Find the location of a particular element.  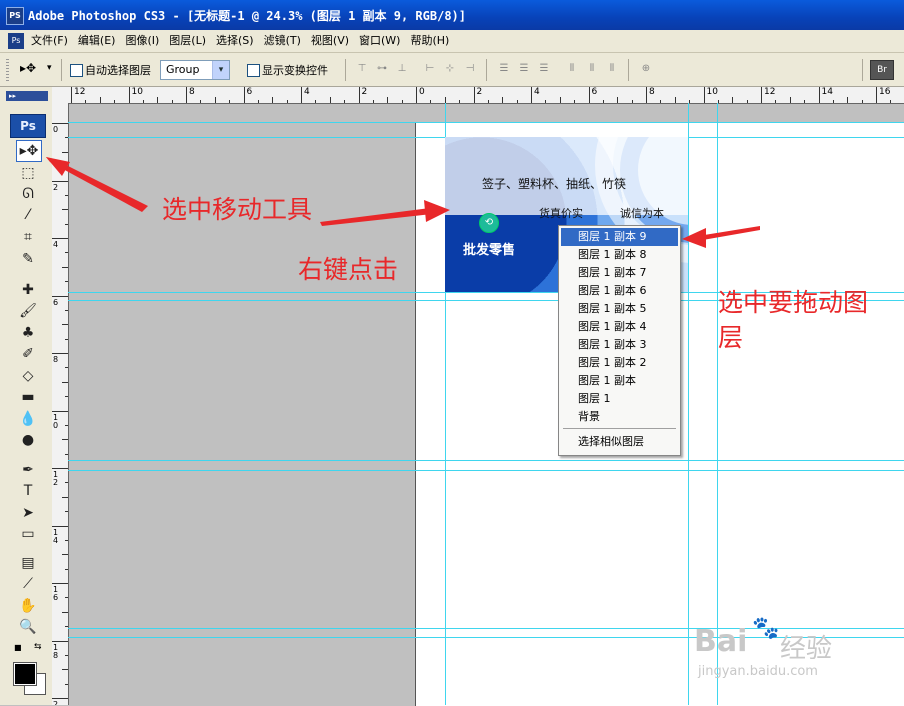

annotation-arrow-right-click is located at coordinates (376, 217).